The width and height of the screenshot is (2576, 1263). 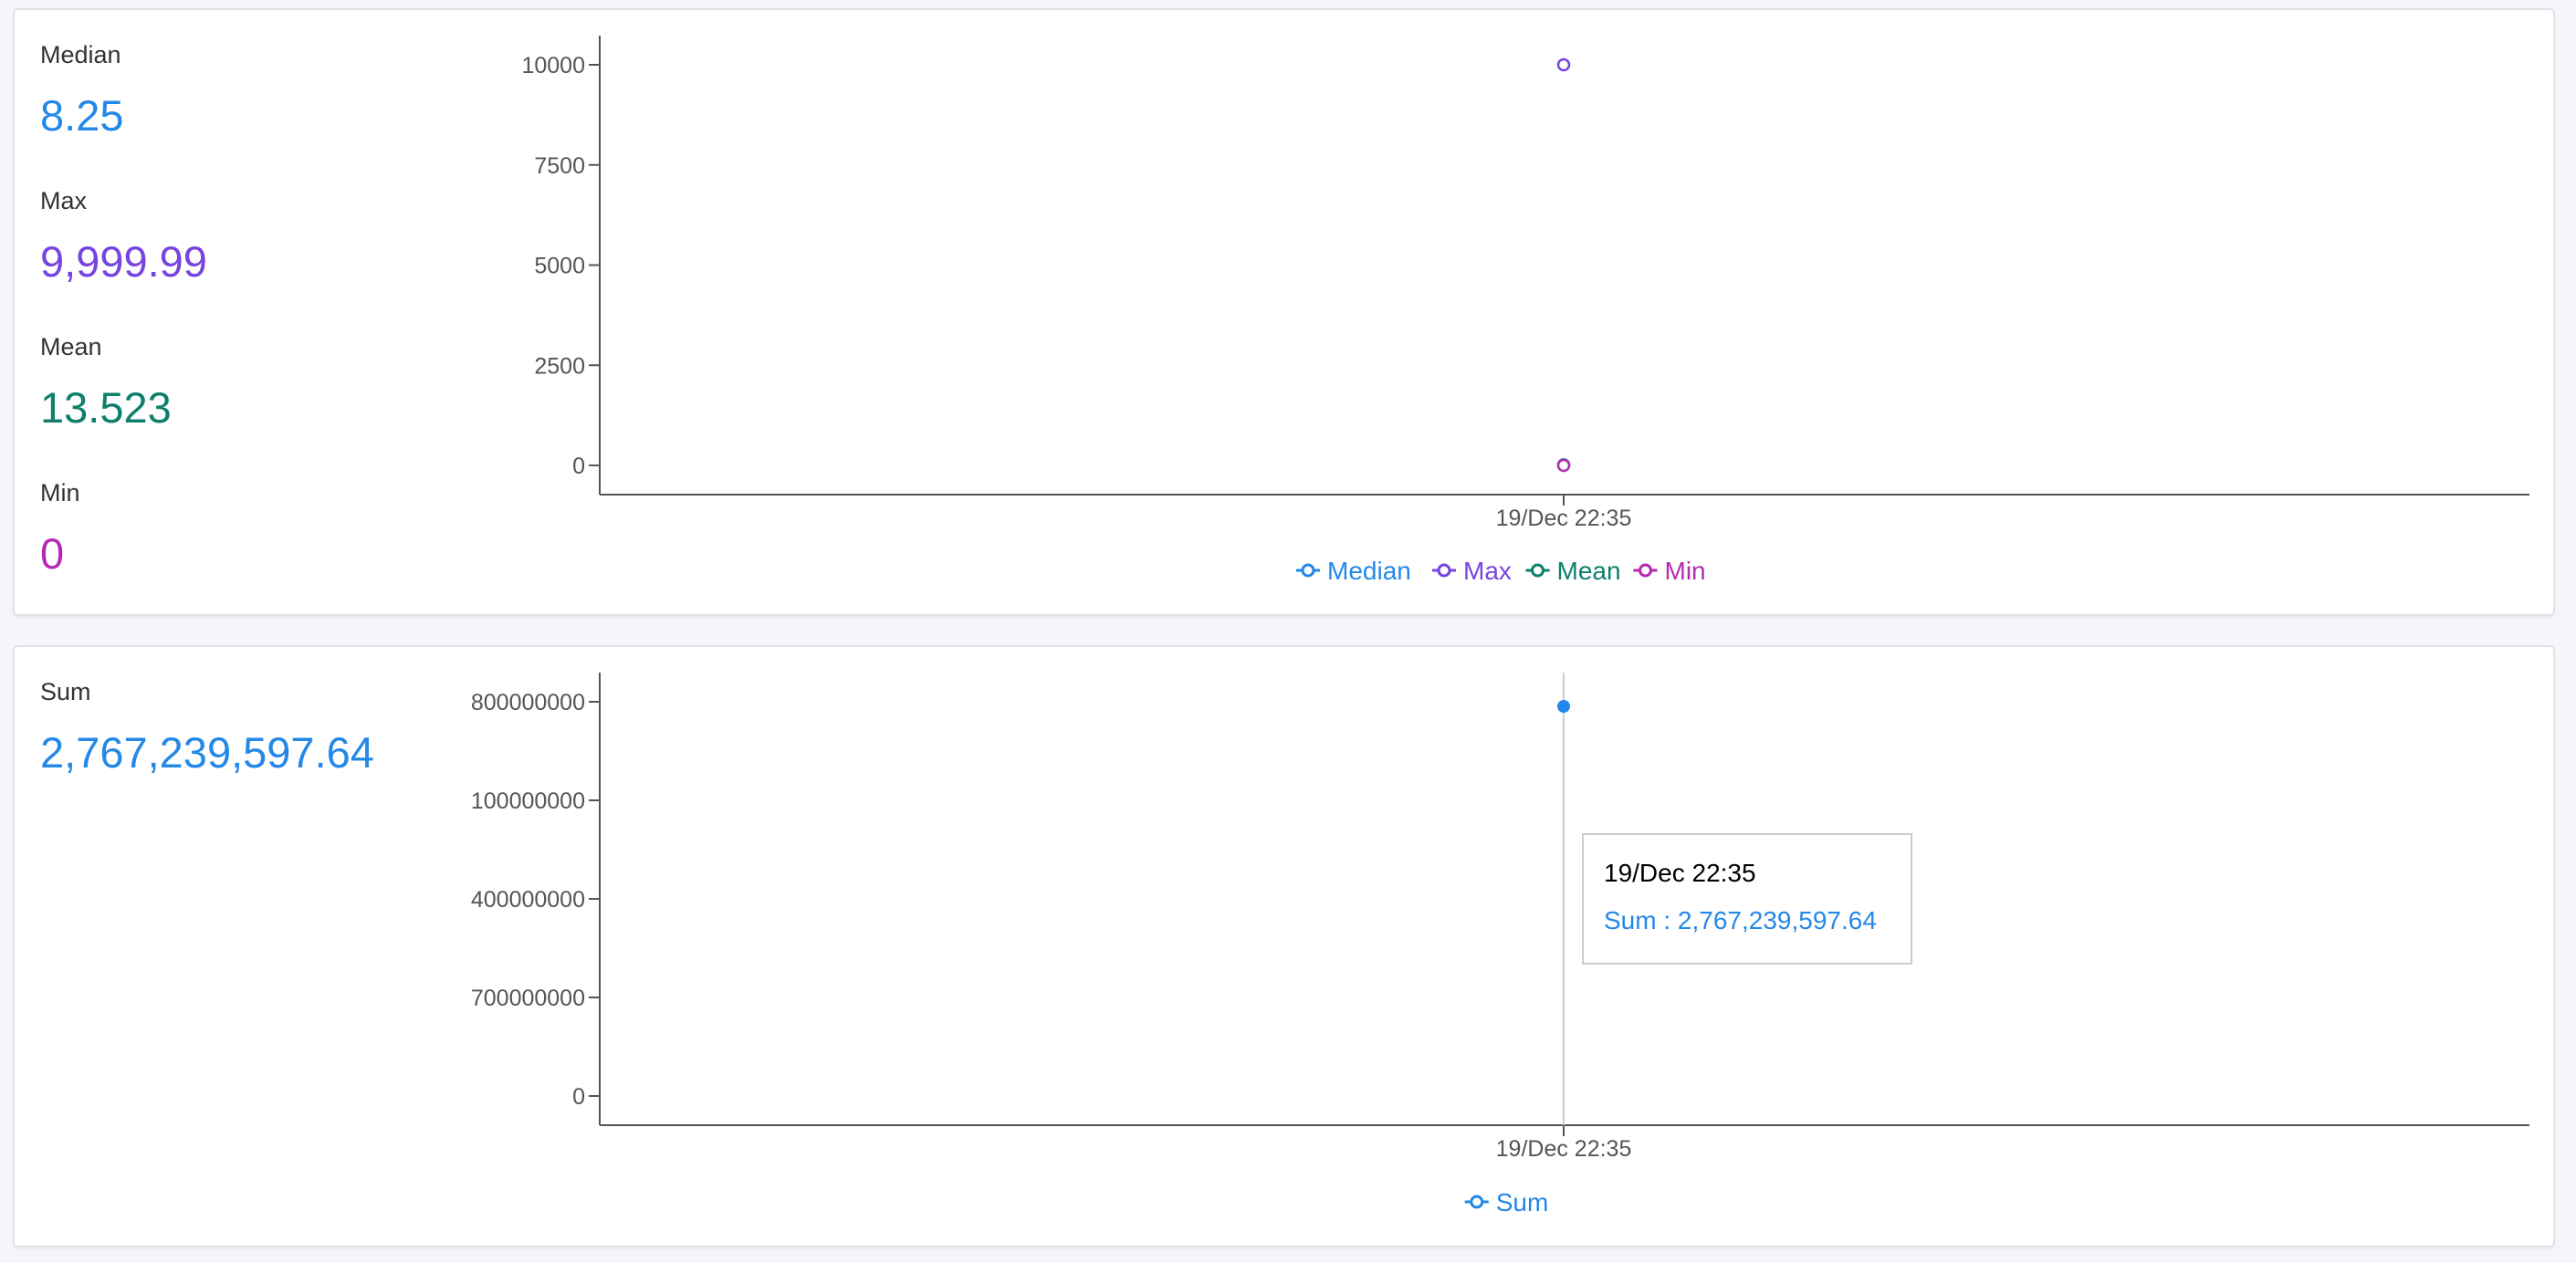 What do you see at coordinates (528, 900) in the screenshot?
I see `y-tick-label: 400000000` at bounding box center [528, 900].